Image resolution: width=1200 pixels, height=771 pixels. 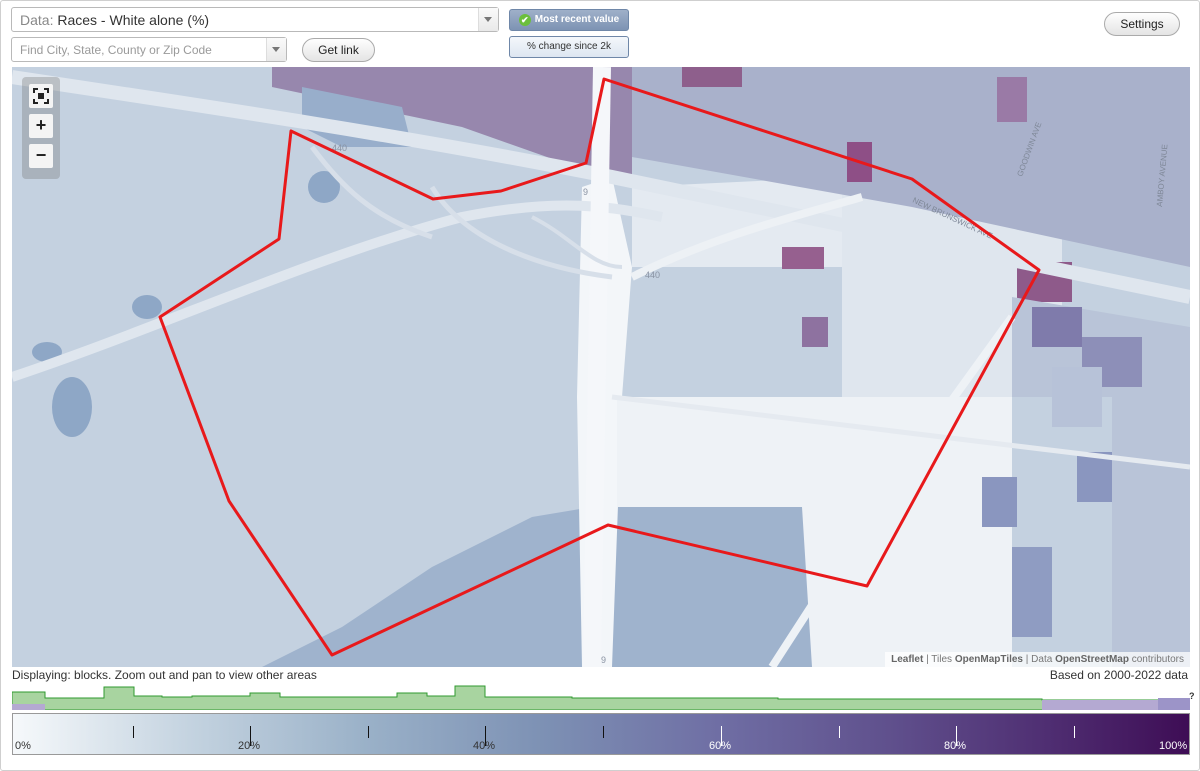 I want to click on search-dropdown, so click(x=276, y=49).